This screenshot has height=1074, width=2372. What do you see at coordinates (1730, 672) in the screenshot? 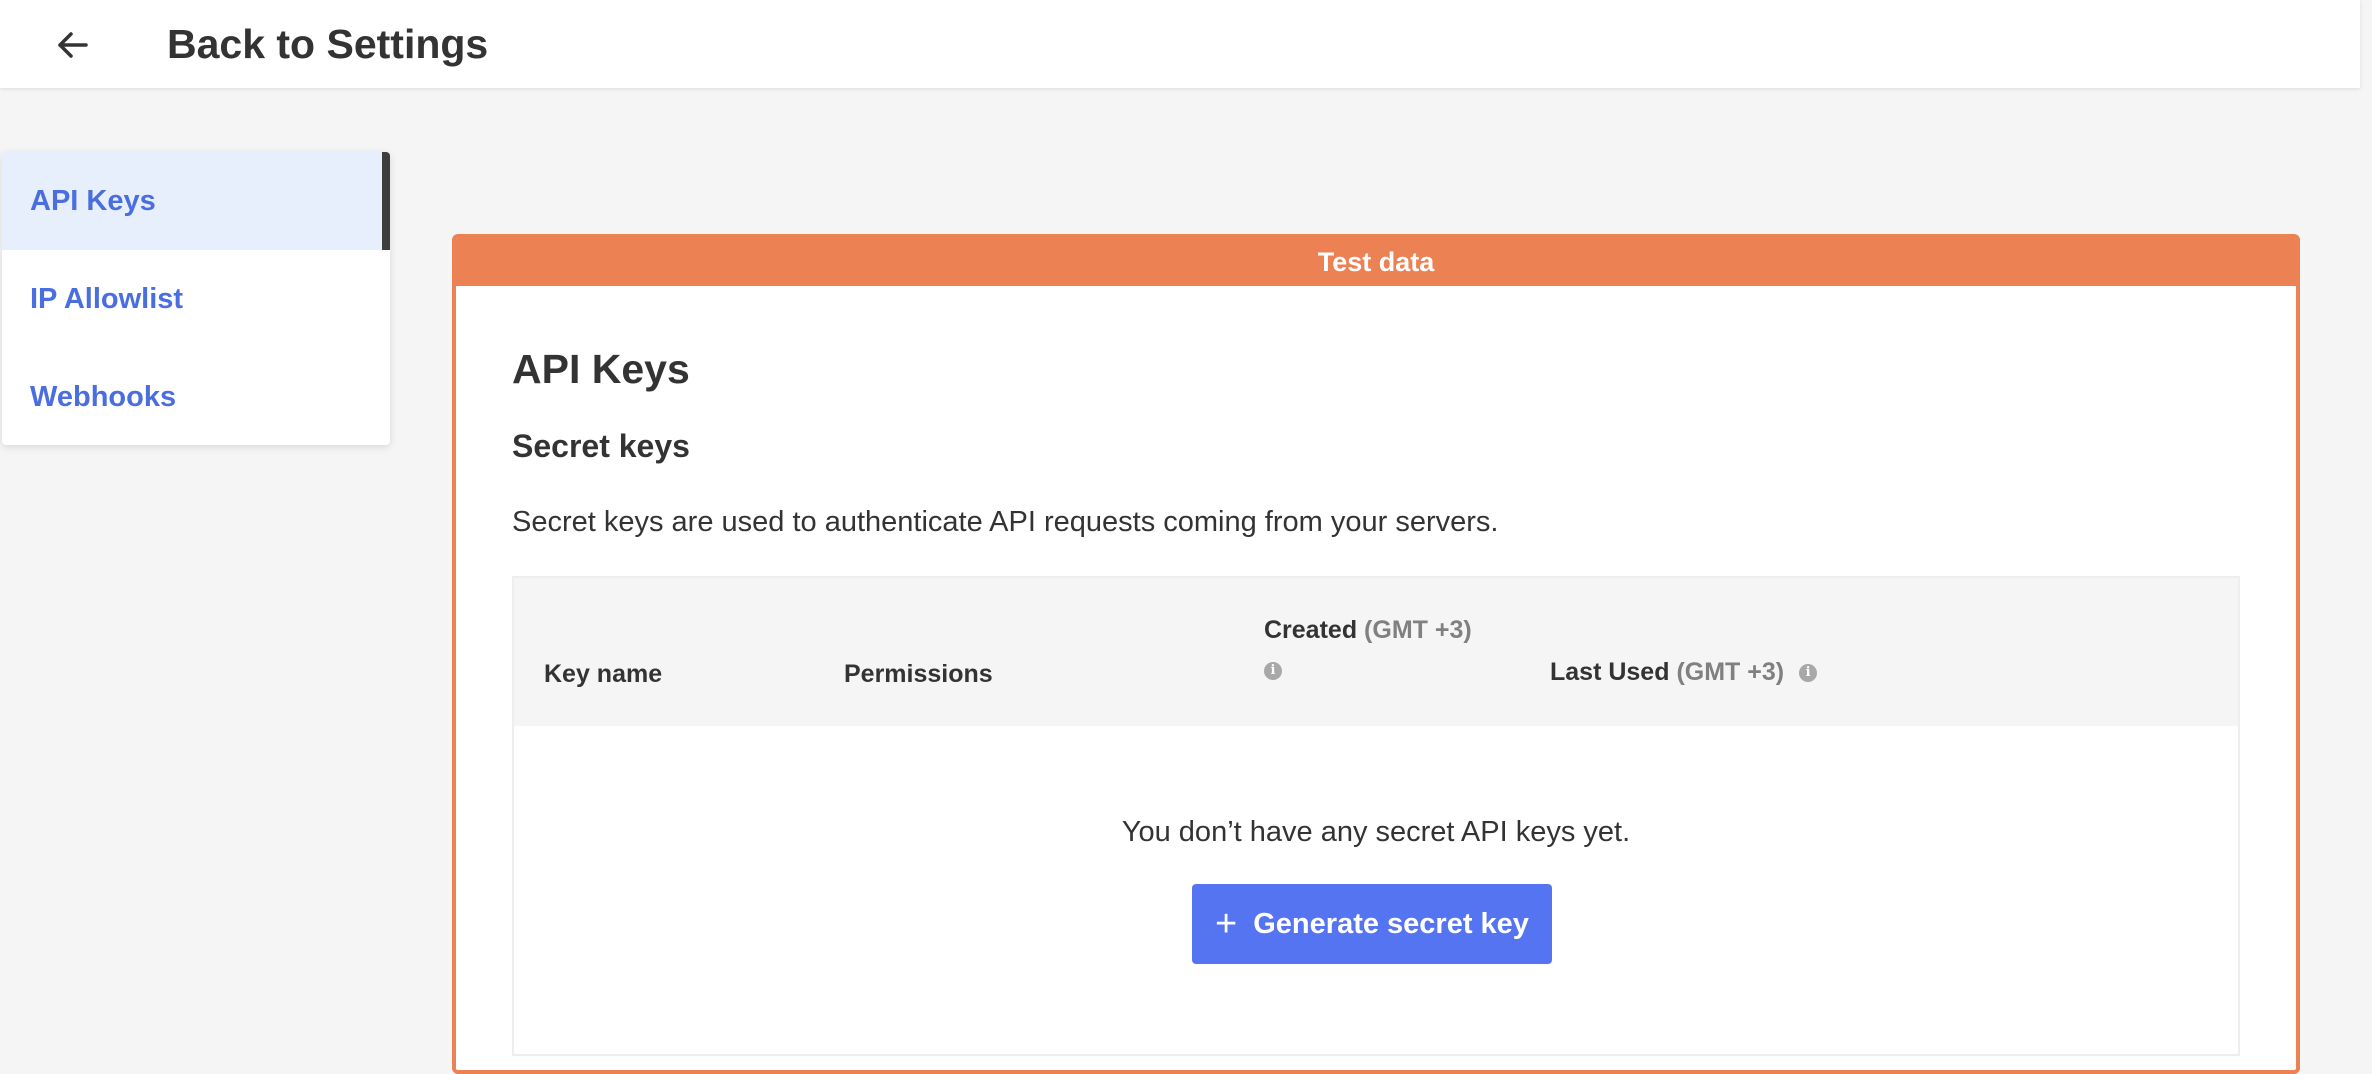
I see `last-used-timezone: (GMT +3)` at bounding box center [1730, 672].